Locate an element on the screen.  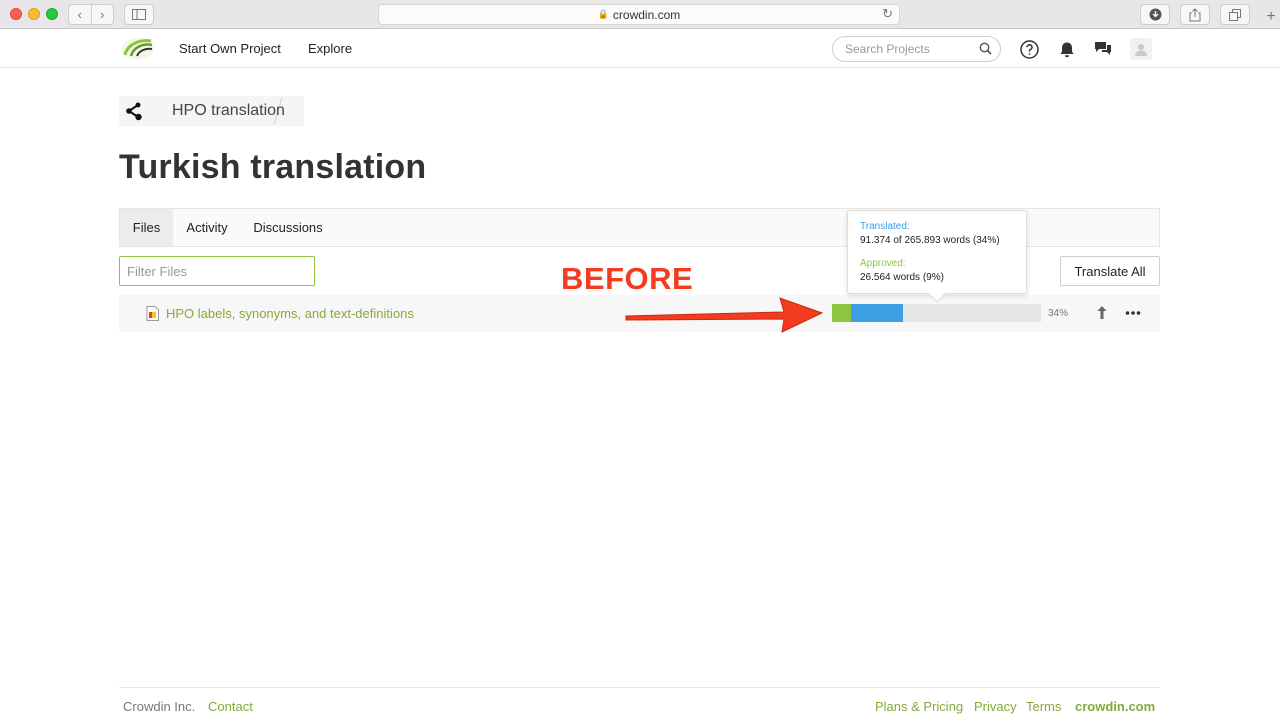
footer-company: Crowdin Inc. is located at coordinates (159, 706).